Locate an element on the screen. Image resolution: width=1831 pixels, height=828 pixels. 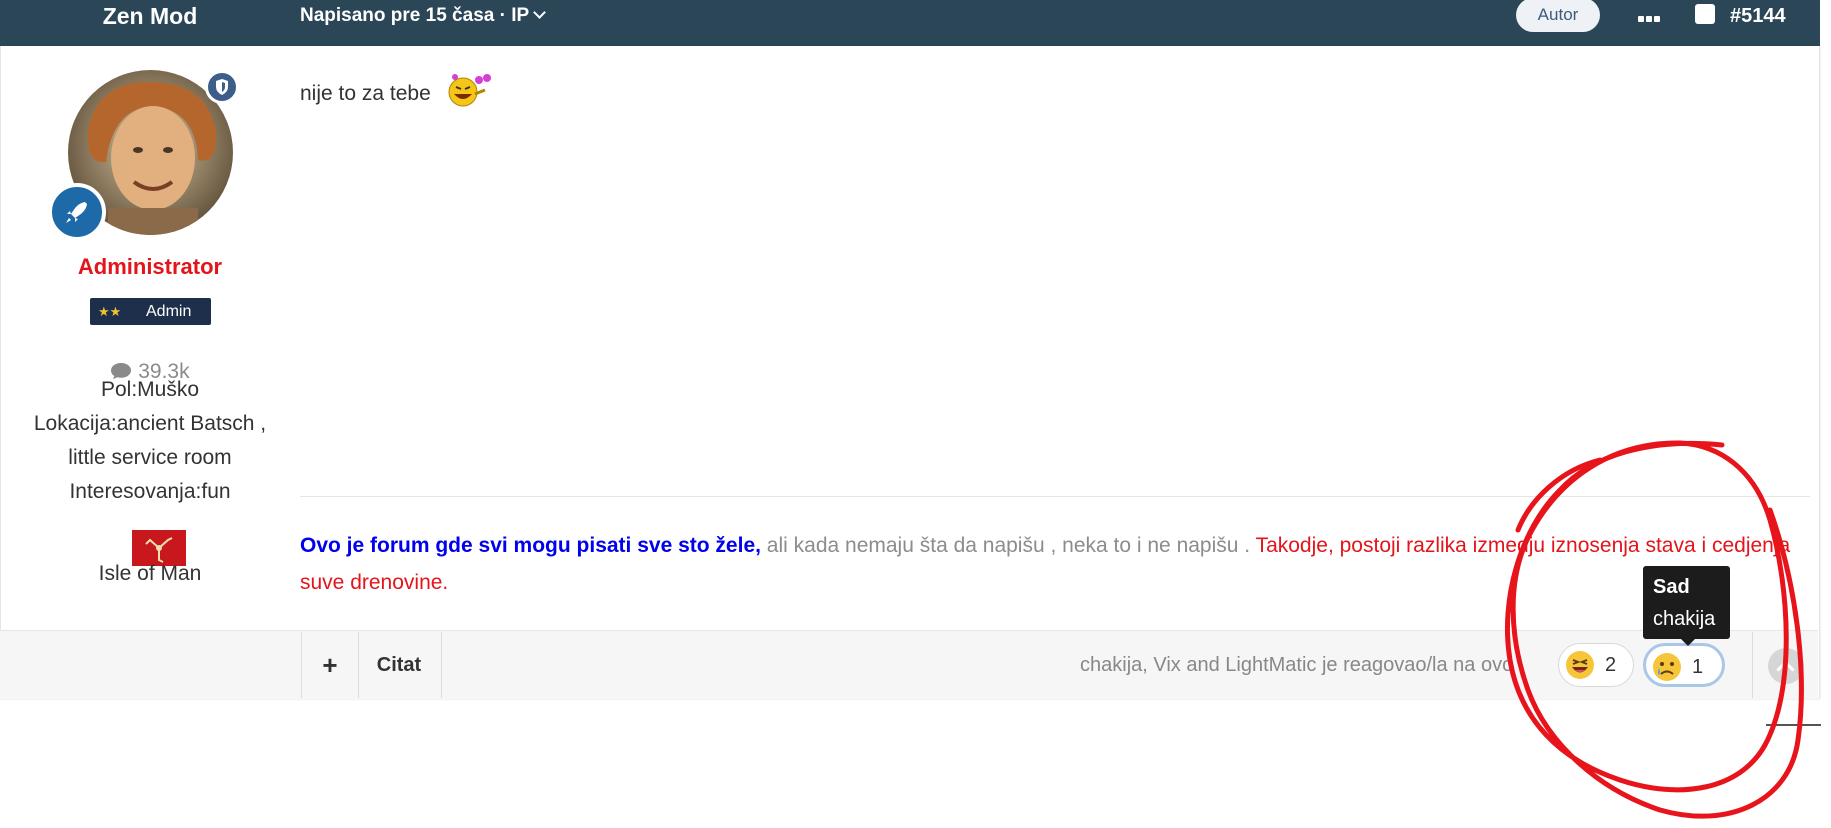
author-badge: Autor is located at coordinates (1558, 16).